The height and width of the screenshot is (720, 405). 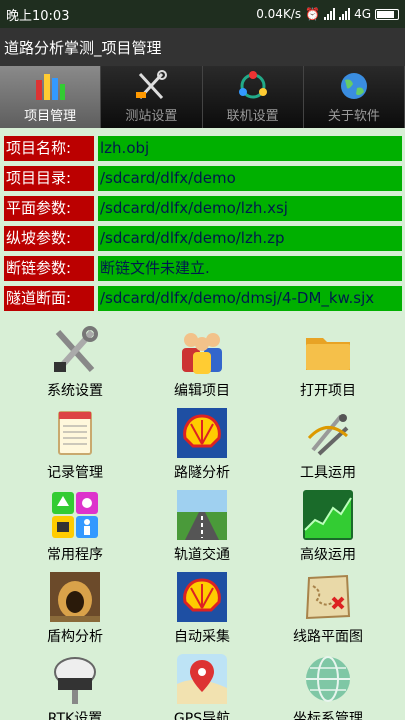 I want to click on info-row-chain-params: 断链参数: 断链文件未建立., so click(x=203, y=268).